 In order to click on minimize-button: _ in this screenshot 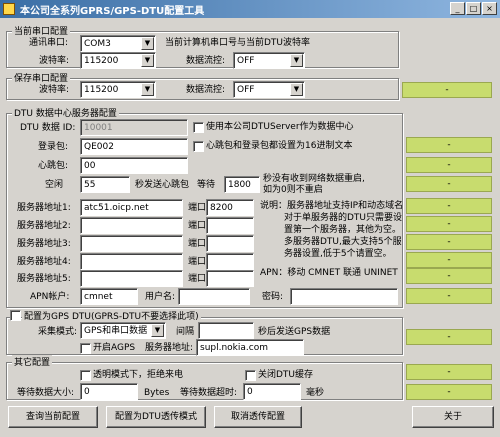, I will do `click(457, 8)`.